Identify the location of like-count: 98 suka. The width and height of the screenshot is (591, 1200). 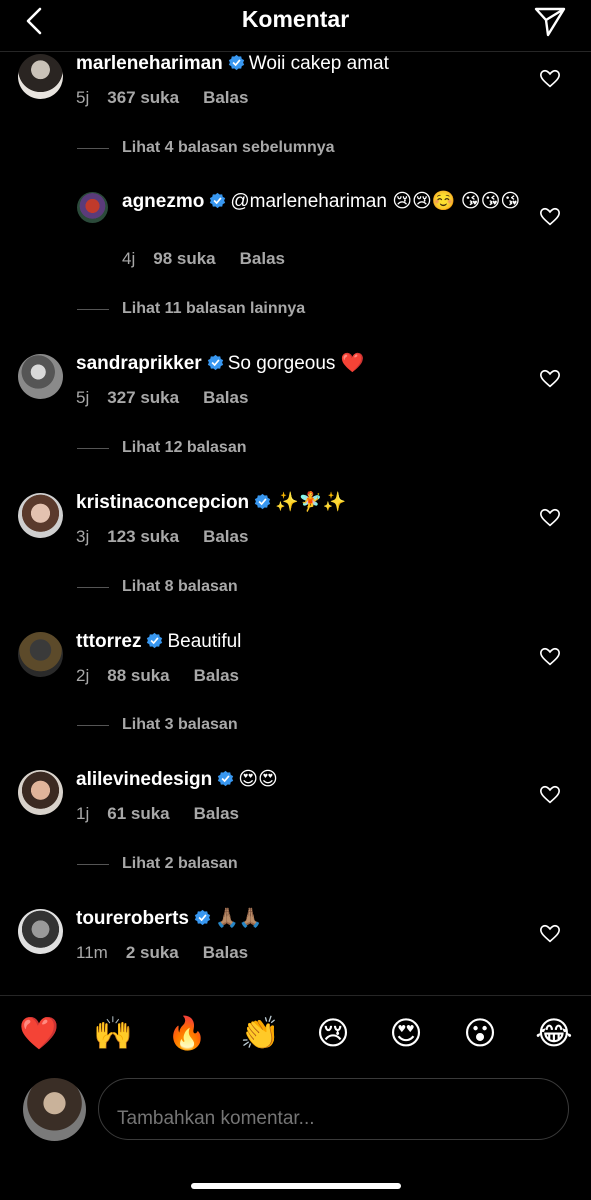
(184, 258).